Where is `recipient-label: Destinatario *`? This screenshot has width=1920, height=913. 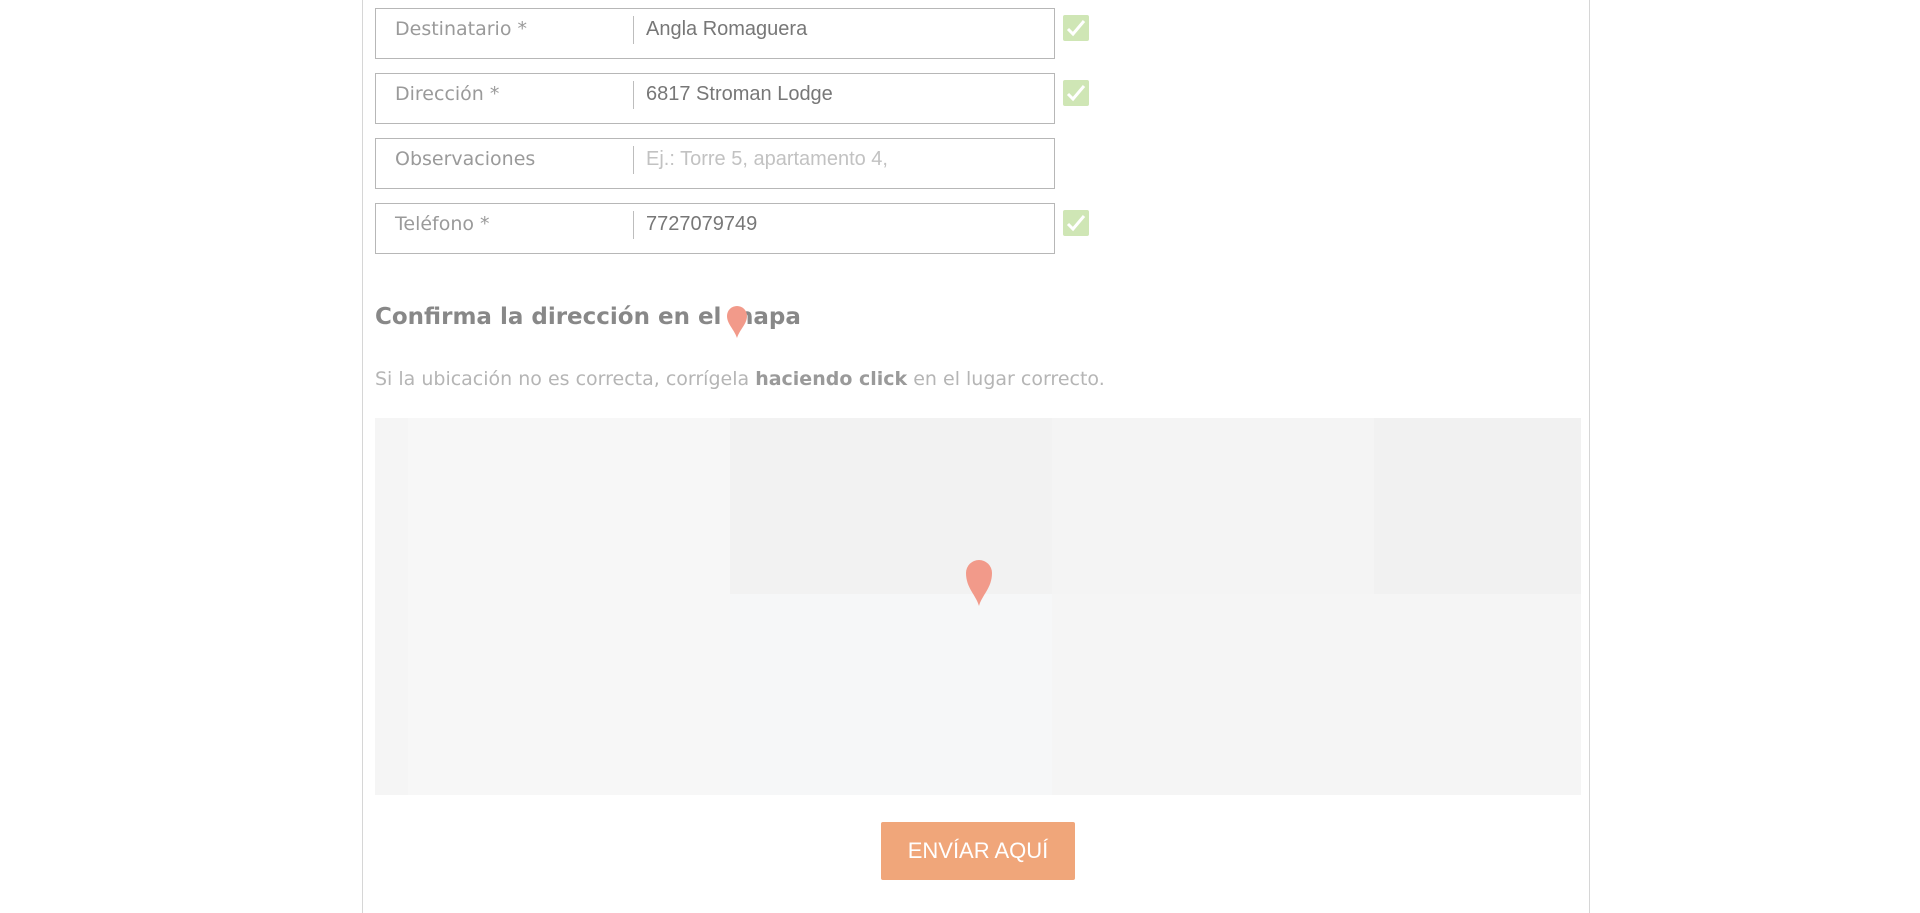
recipient-label: Destinatario * is located at coordinates (461, 29).